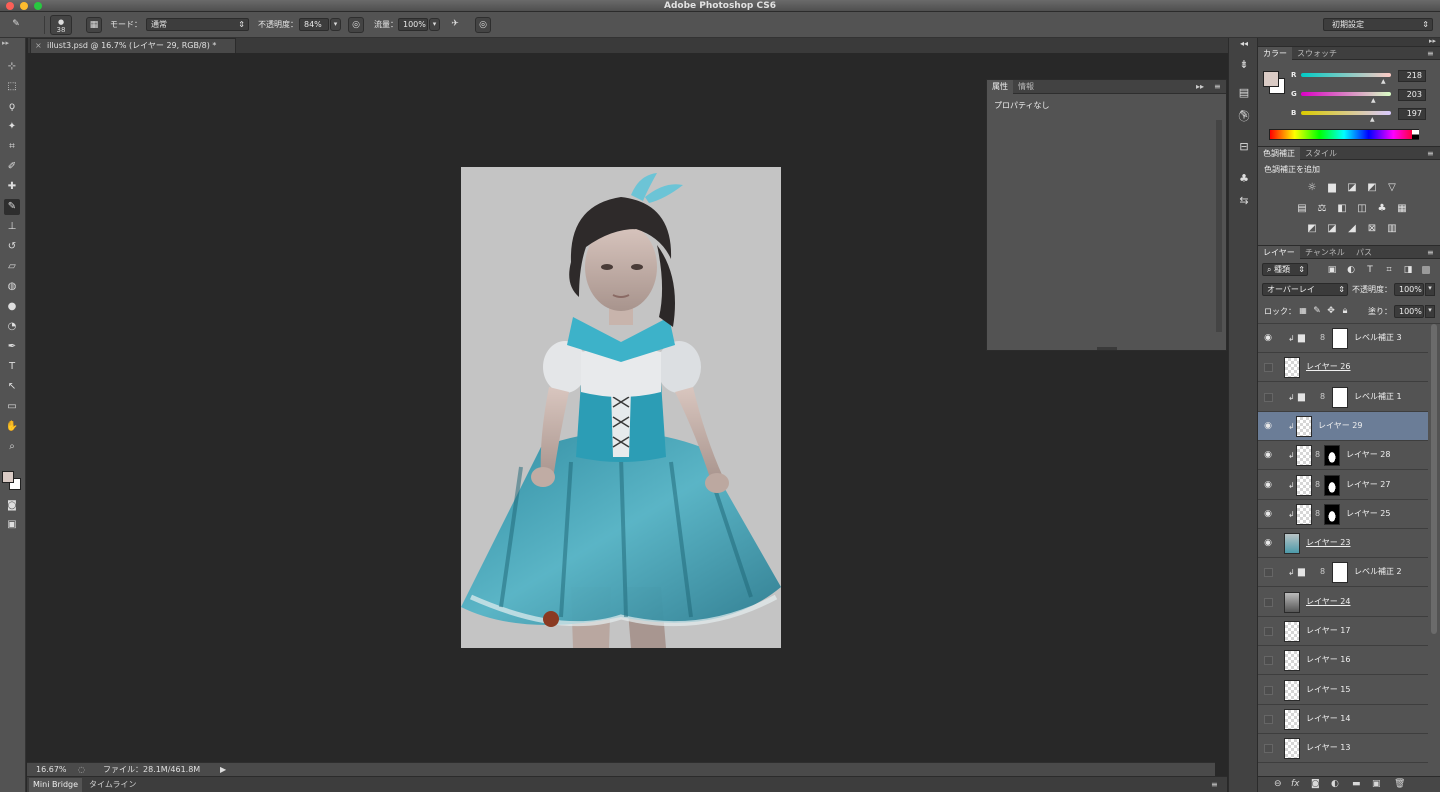 Image resolution: width=1440 pixels, height=792 pixels. I want to click on tool-presets-panel-icon: ⇆, so click(1244, 201).